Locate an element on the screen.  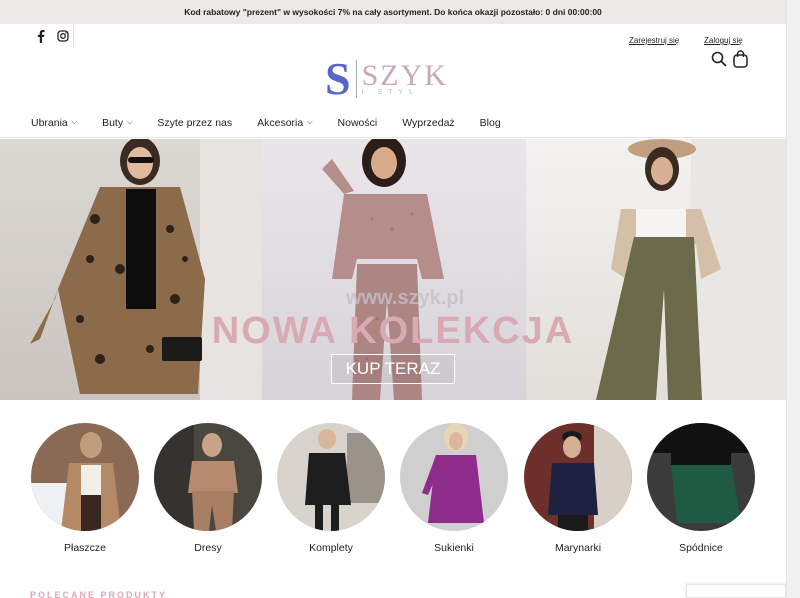
category-sukienki: Sukienki is located at coordinates (454, 488).